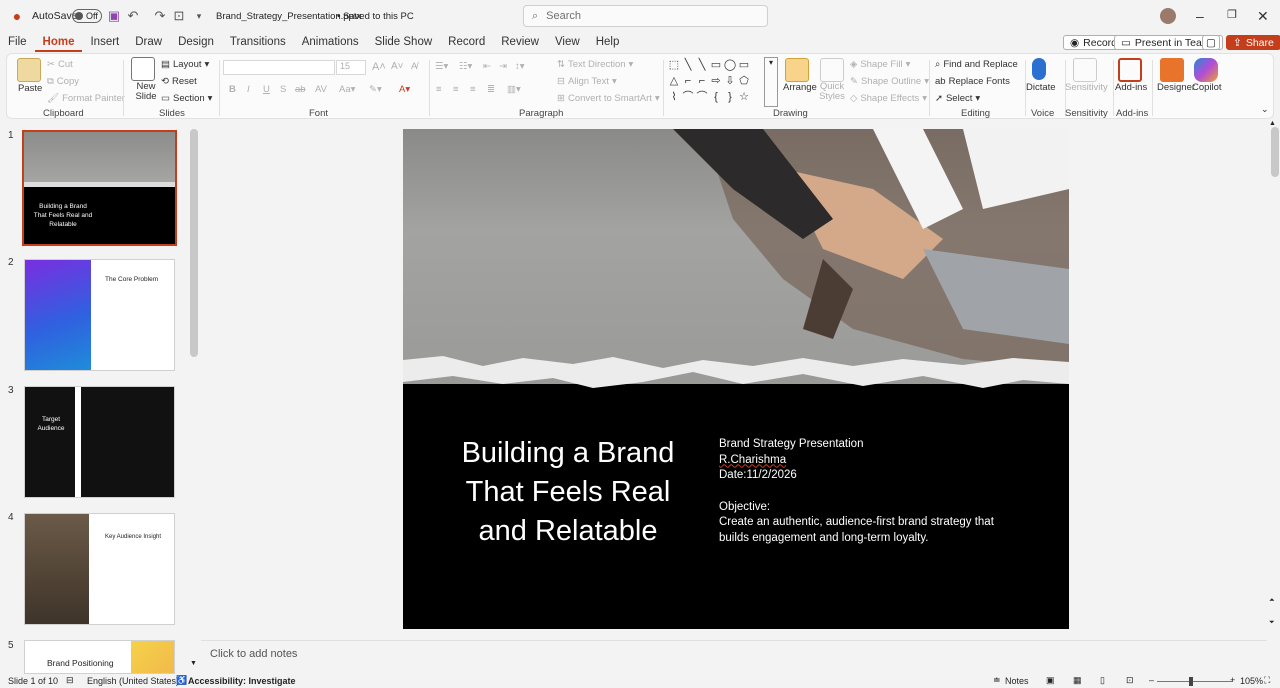 The image size is (1280, 688). What do you see at coordinates (1017, 681) in the screenshot?
I see `notes-toggle: Notes` at bounding box center [1017, 681].